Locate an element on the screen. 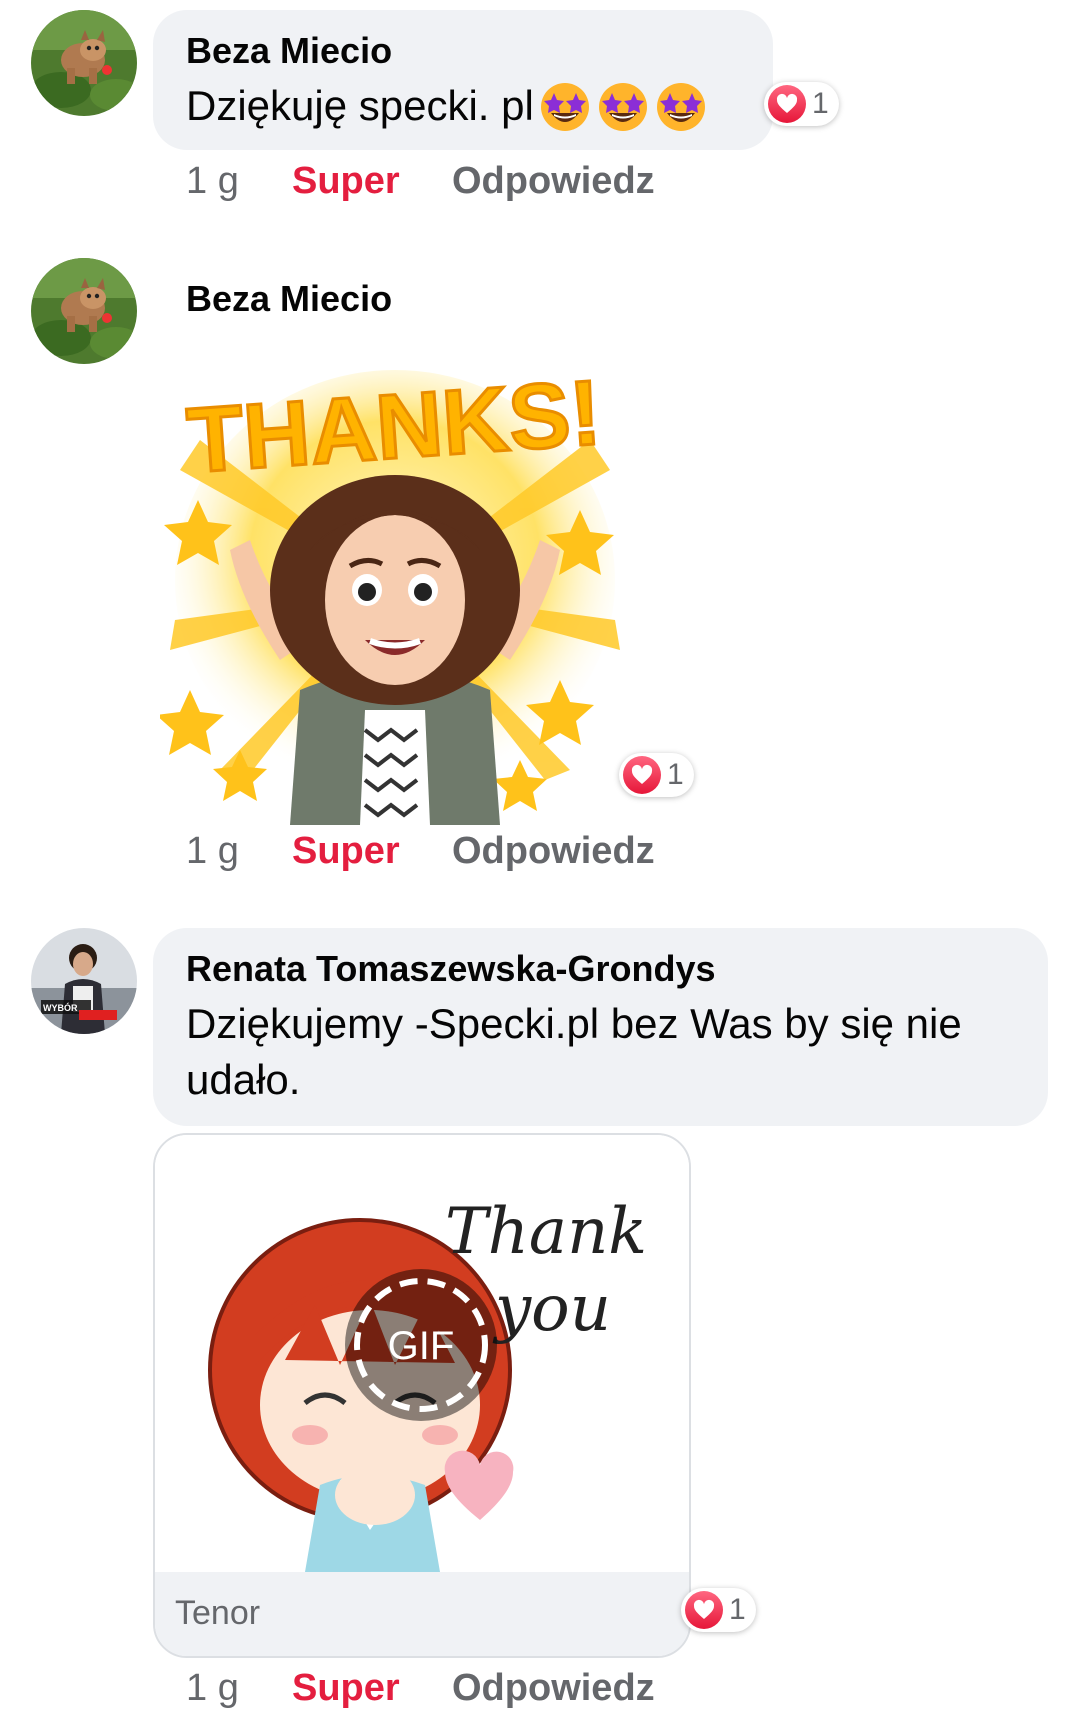  woman-photo-avatar-image: WYBÓR is located at coordinates (84, 981).